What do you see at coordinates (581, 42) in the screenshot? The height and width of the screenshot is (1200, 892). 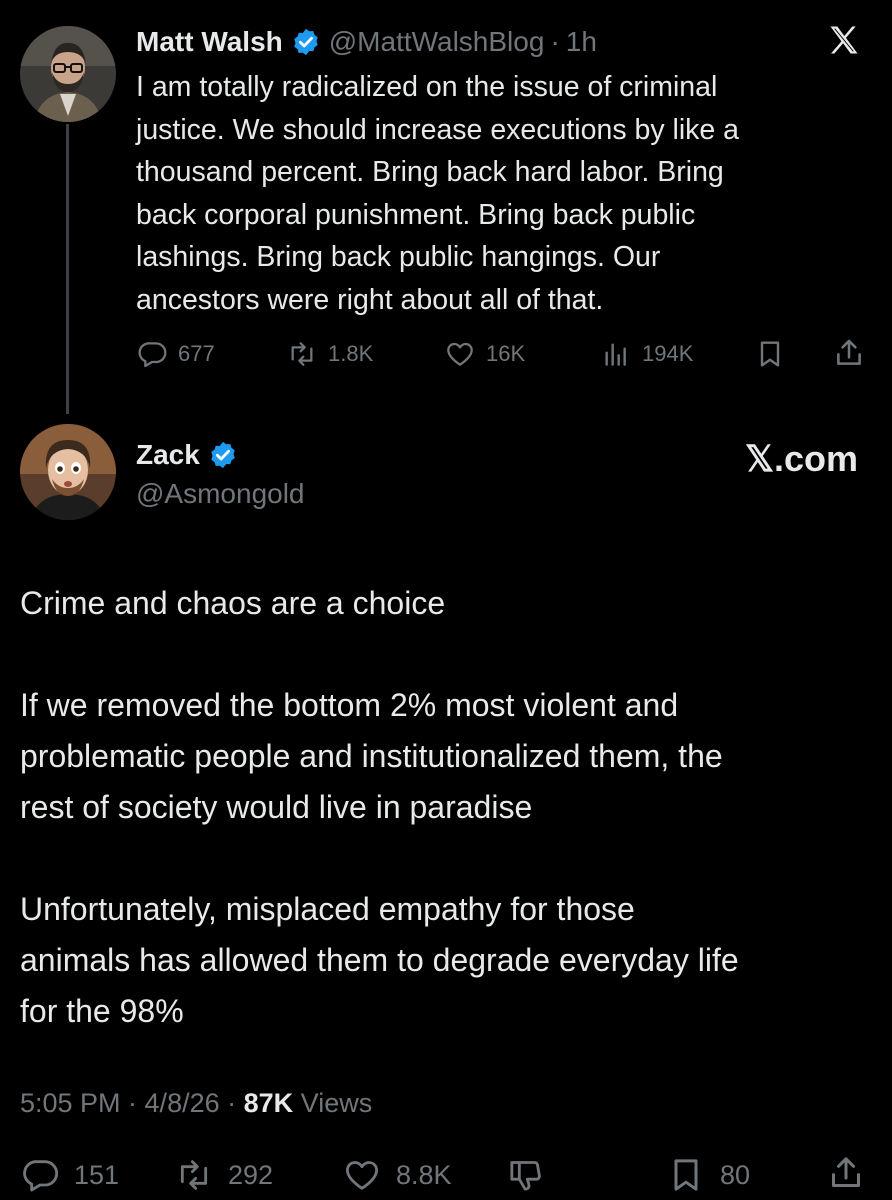 I see `post-time: 1h` at bounding box center [581, 42].